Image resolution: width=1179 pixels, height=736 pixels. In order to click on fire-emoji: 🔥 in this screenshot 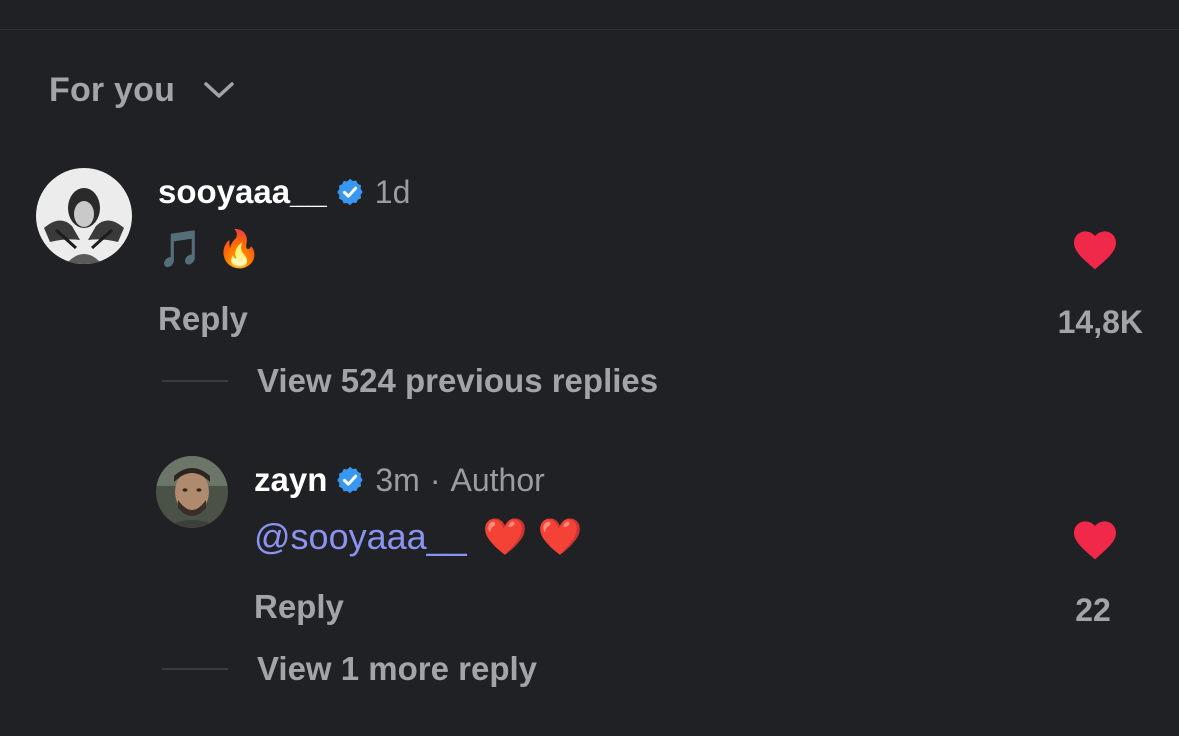, I will do `click(239, 248)`.